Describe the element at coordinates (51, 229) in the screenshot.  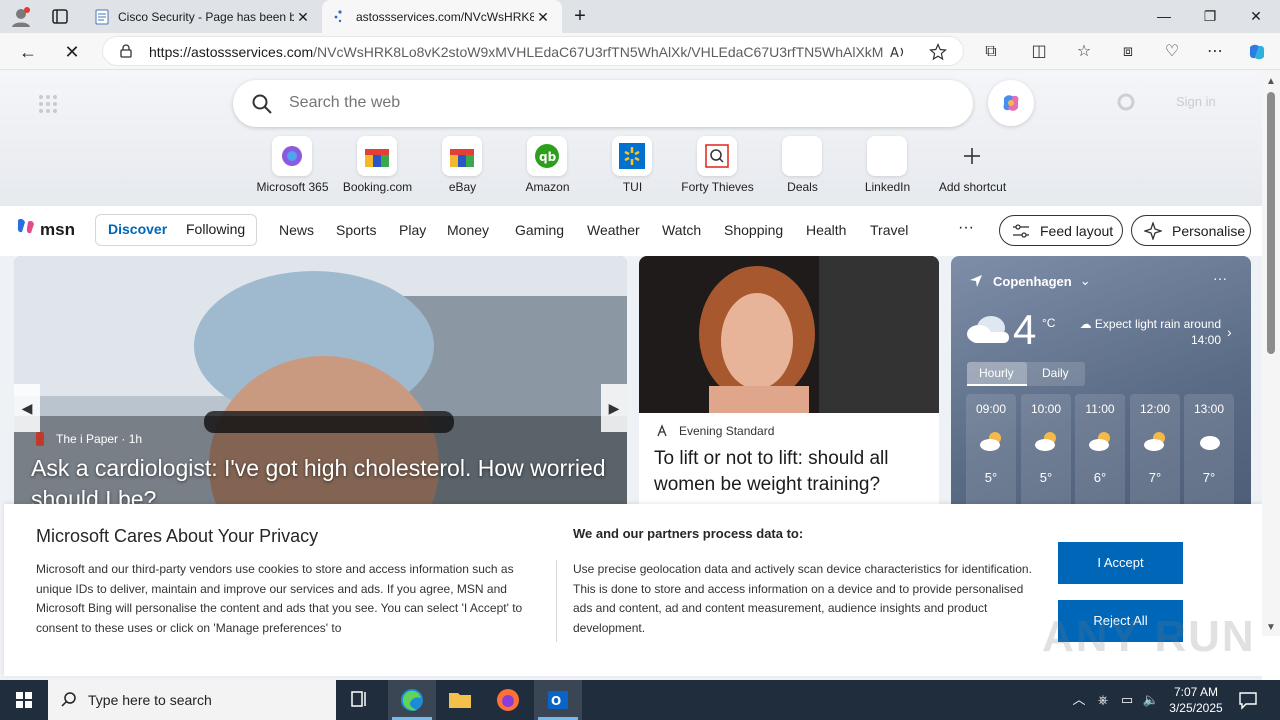
I see `msn-logo-icon: msn` at that location.